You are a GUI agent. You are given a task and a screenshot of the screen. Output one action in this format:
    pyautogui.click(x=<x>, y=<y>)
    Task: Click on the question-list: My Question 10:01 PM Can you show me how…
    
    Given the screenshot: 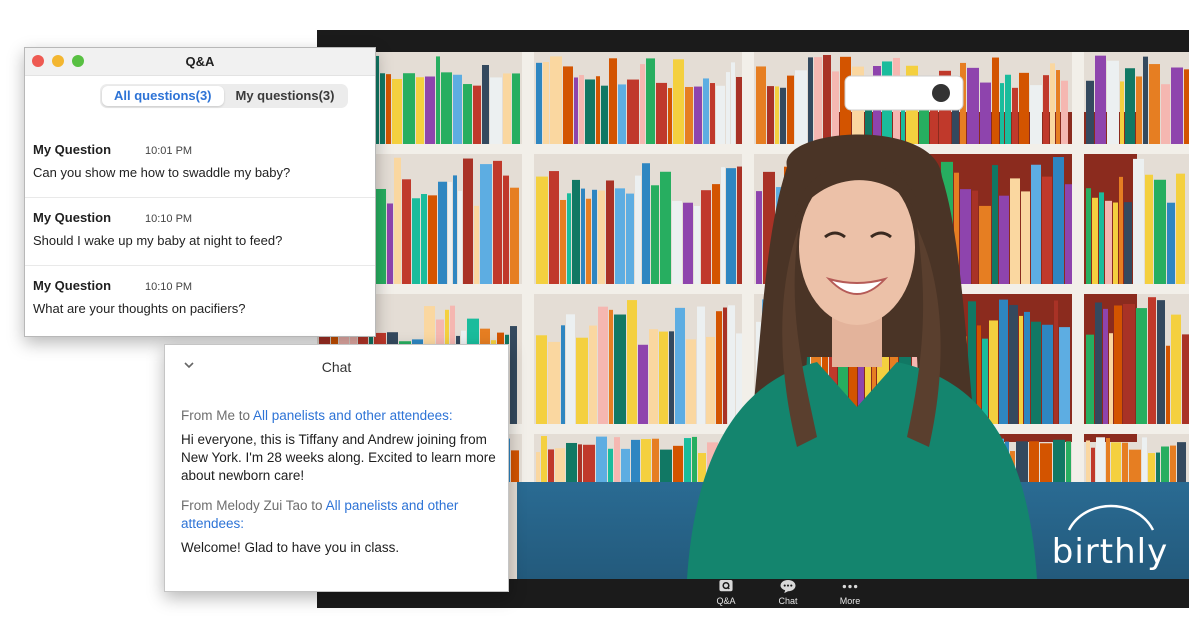 What is the action you would take?
    pyautogui.click(x=200, y=232)
    